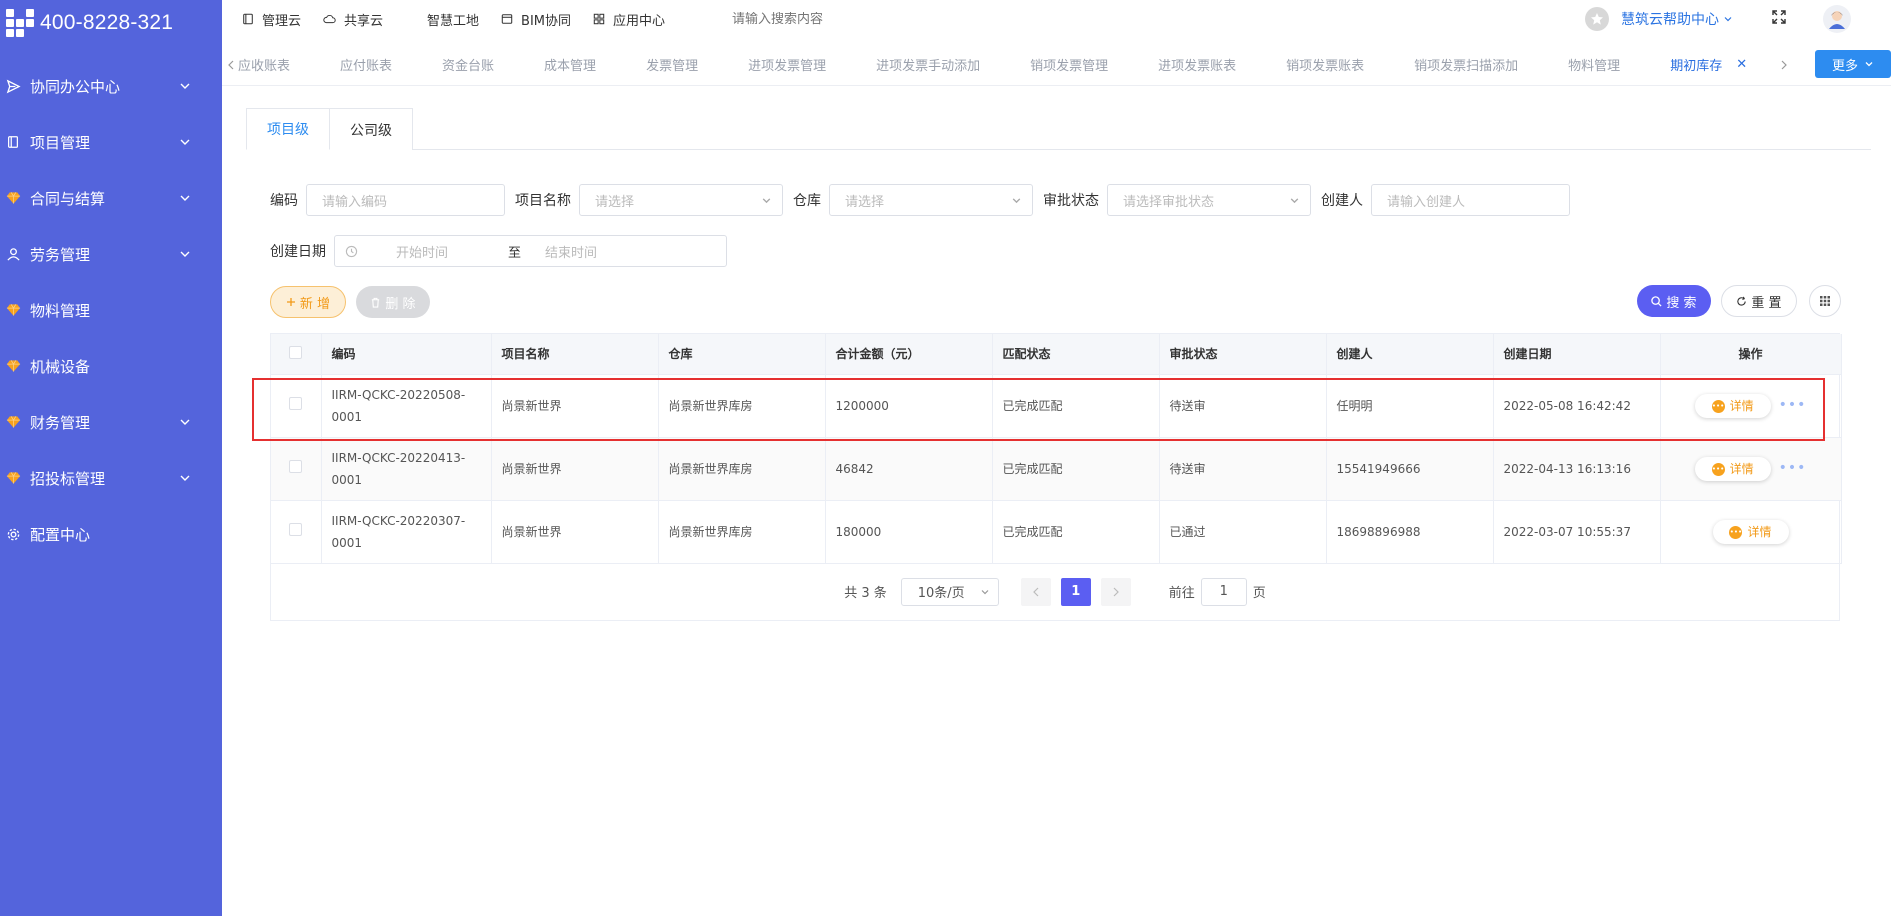  I want to click on date-end: 结束时间, so click(571, 251).